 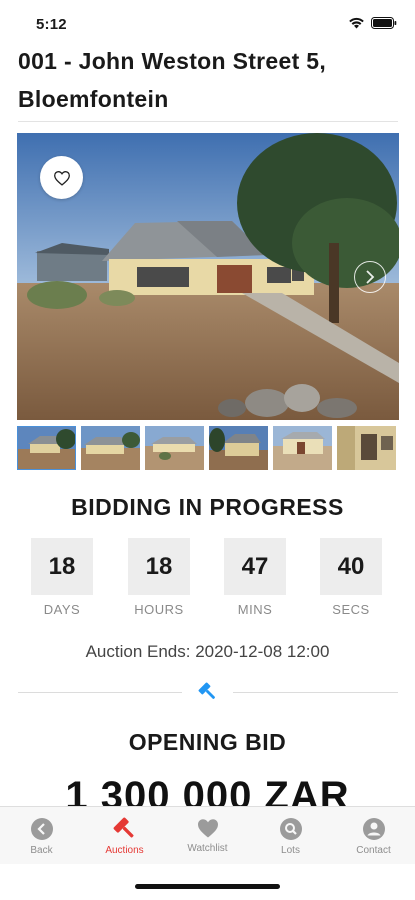 I want to click on countdown-days-label: DAYS, so click(x=62, y=609).